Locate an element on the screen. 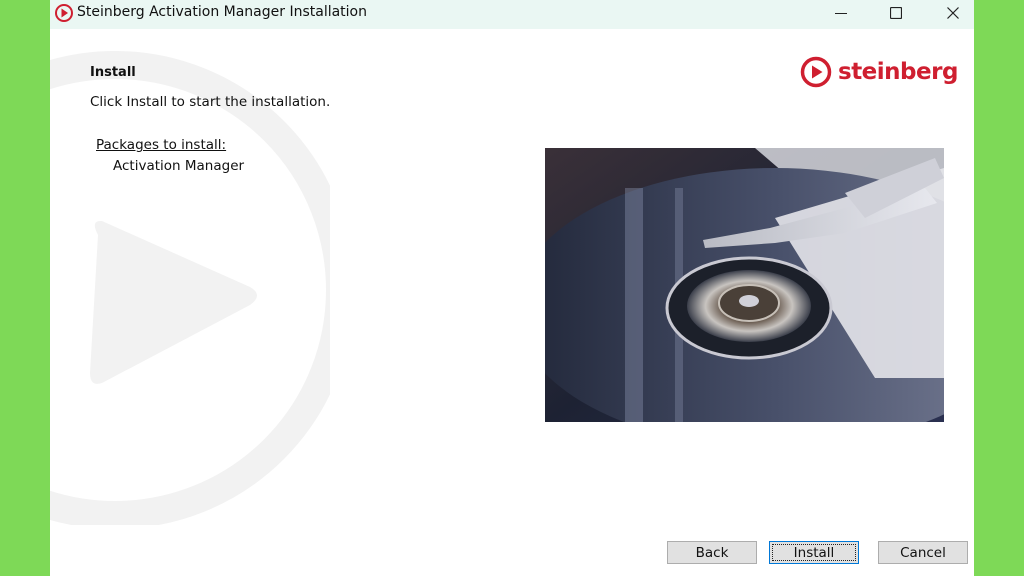 The image size is (1024, 576). minimize-button is located at coordinates (841, 12).